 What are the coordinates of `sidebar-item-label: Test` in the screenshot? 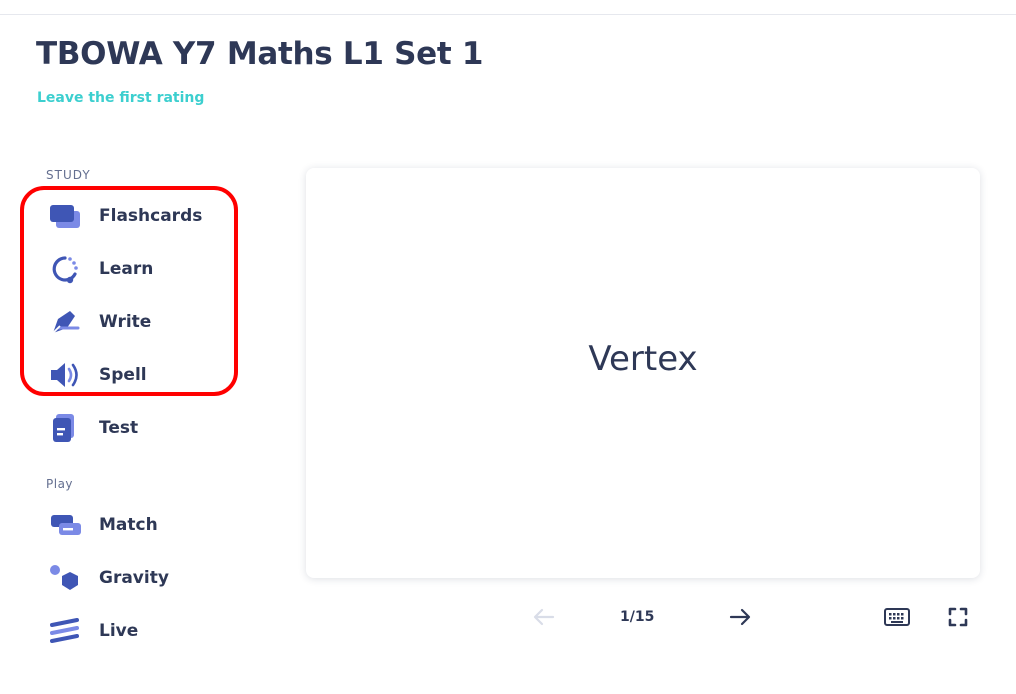 It's located at (119, 428).